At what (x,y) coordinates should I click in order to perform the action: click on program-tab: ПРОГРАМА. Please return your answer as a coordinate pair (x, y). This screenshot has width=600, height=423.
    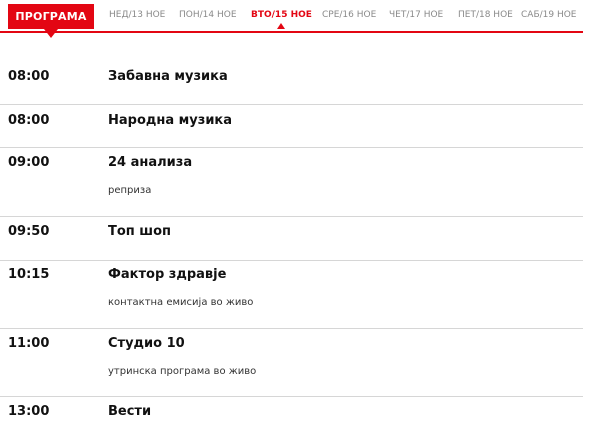
    Looking at the image, I should click on (51, 21).